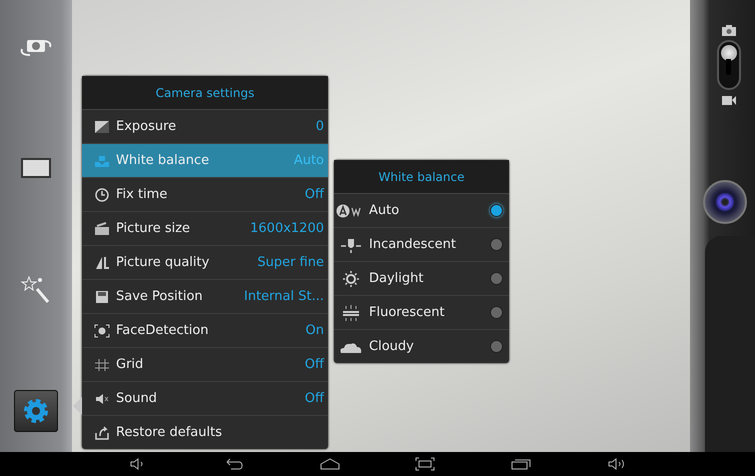  What do you see at coordinates (425, 464) in the screenshot?
I see `screenshot-icon` at bounding box center [425, 464].